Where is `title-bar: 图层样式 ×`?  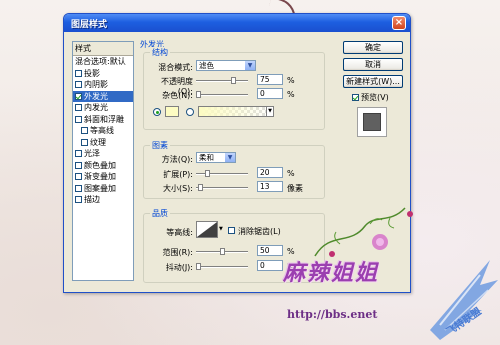 title-bar: 图层样式 × is located at coordinates (237, 23).